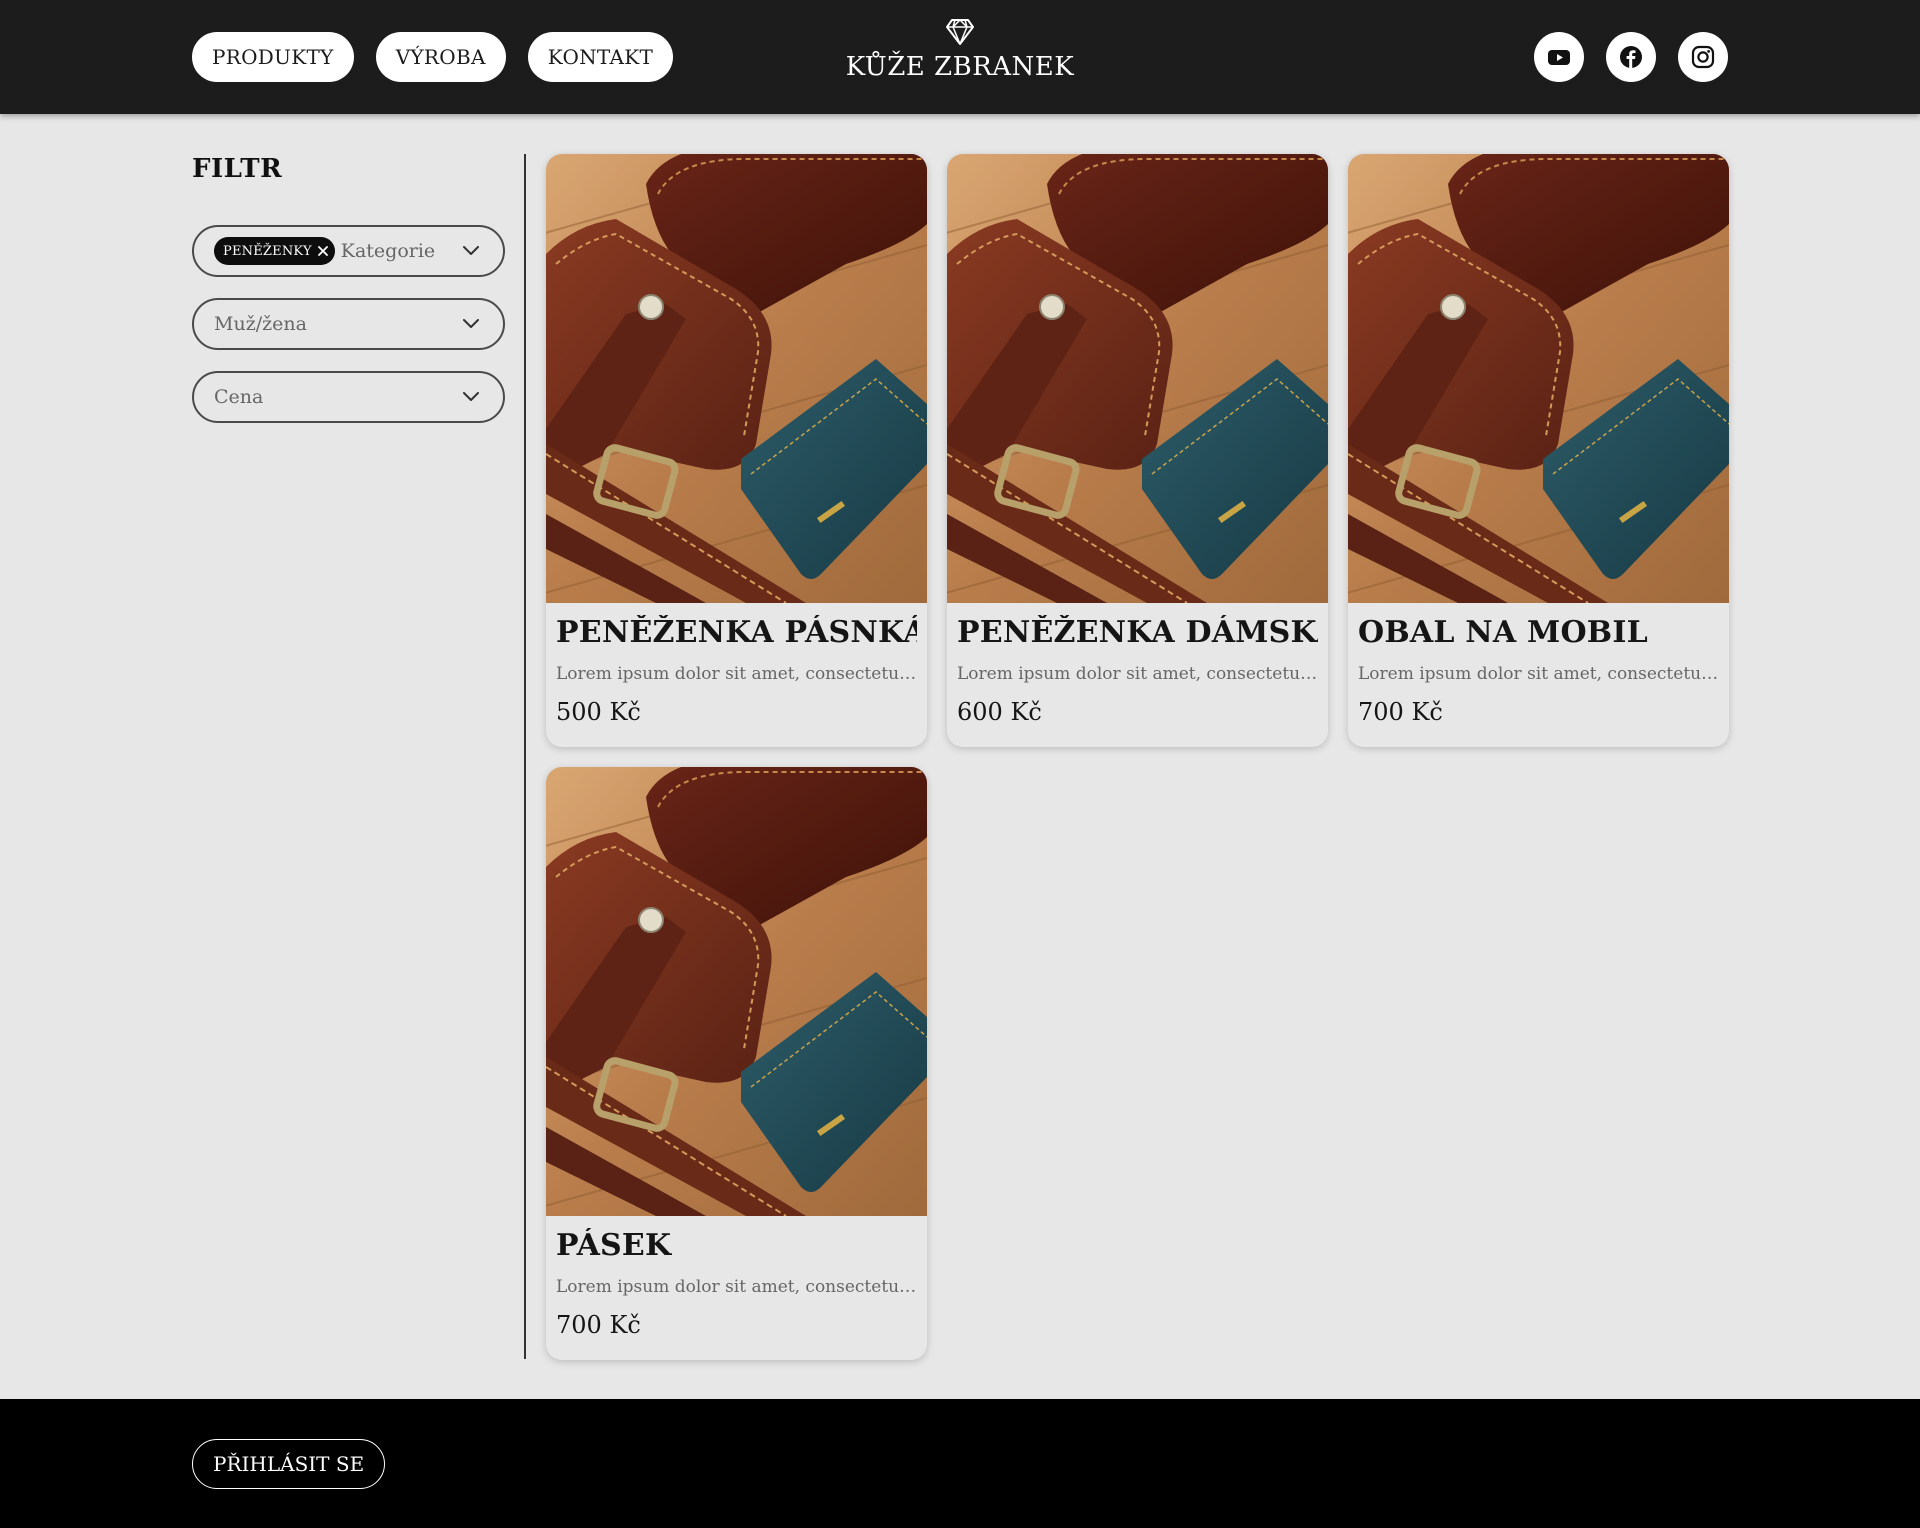 Image resolution: width=1920 pixels, height=1528 pixels. I want to click on category-chip: PENĚŽENKY, so click(274, 251).